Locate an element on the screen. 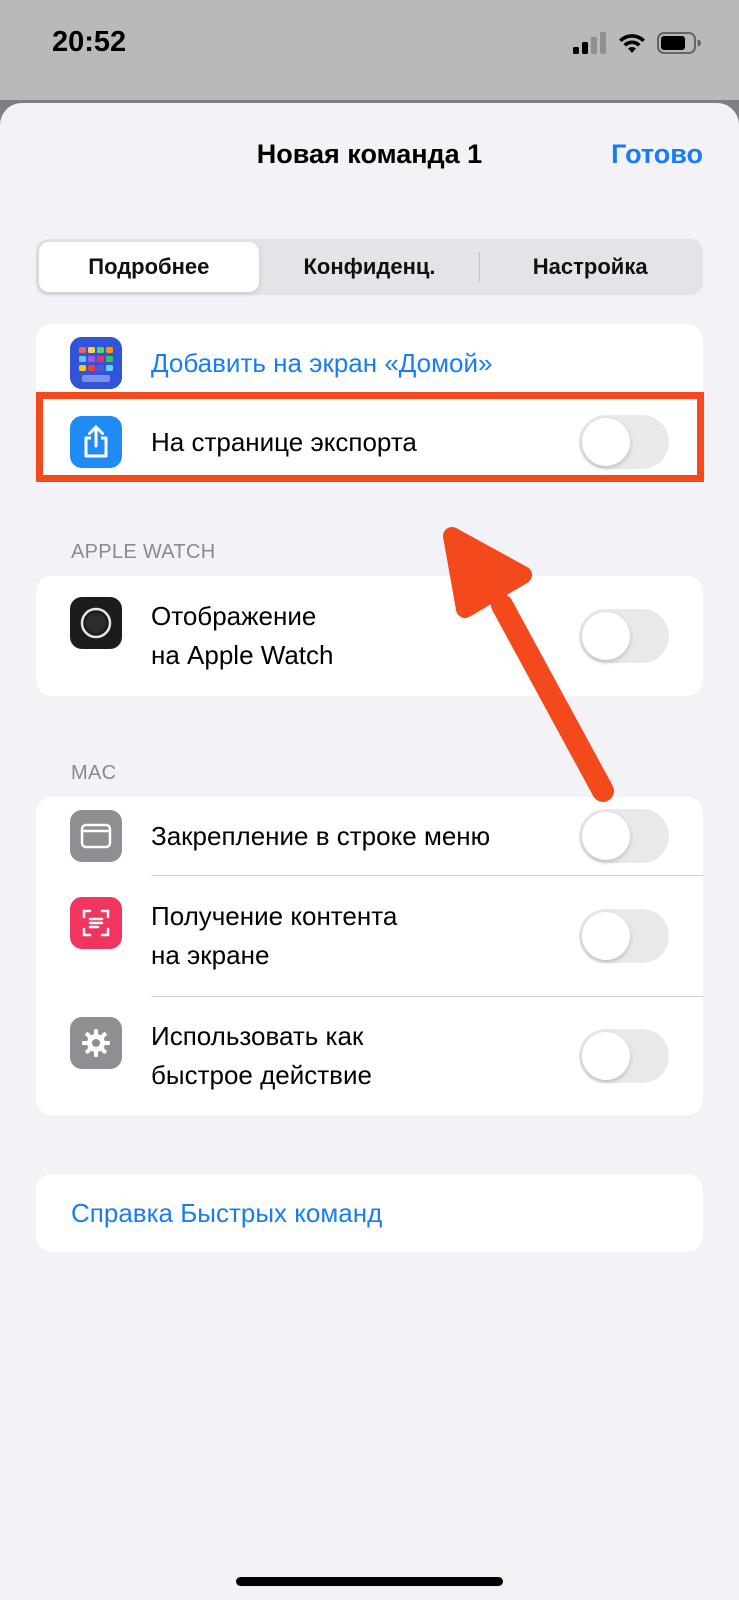 The height and width of the screenshot is (1600, 739). show-on-watch-row: Отображение на Apple Watch is located at coordinates (369, 636).